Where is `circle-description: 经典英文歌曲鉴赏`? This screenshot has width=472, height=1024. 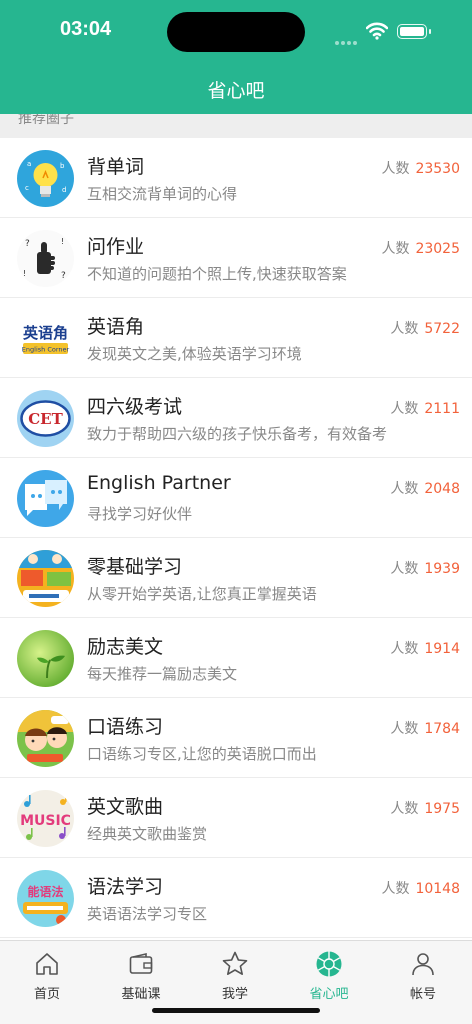
circle-description: 经典英文歌曲鉴赏 is located at coordinates (147, 834).